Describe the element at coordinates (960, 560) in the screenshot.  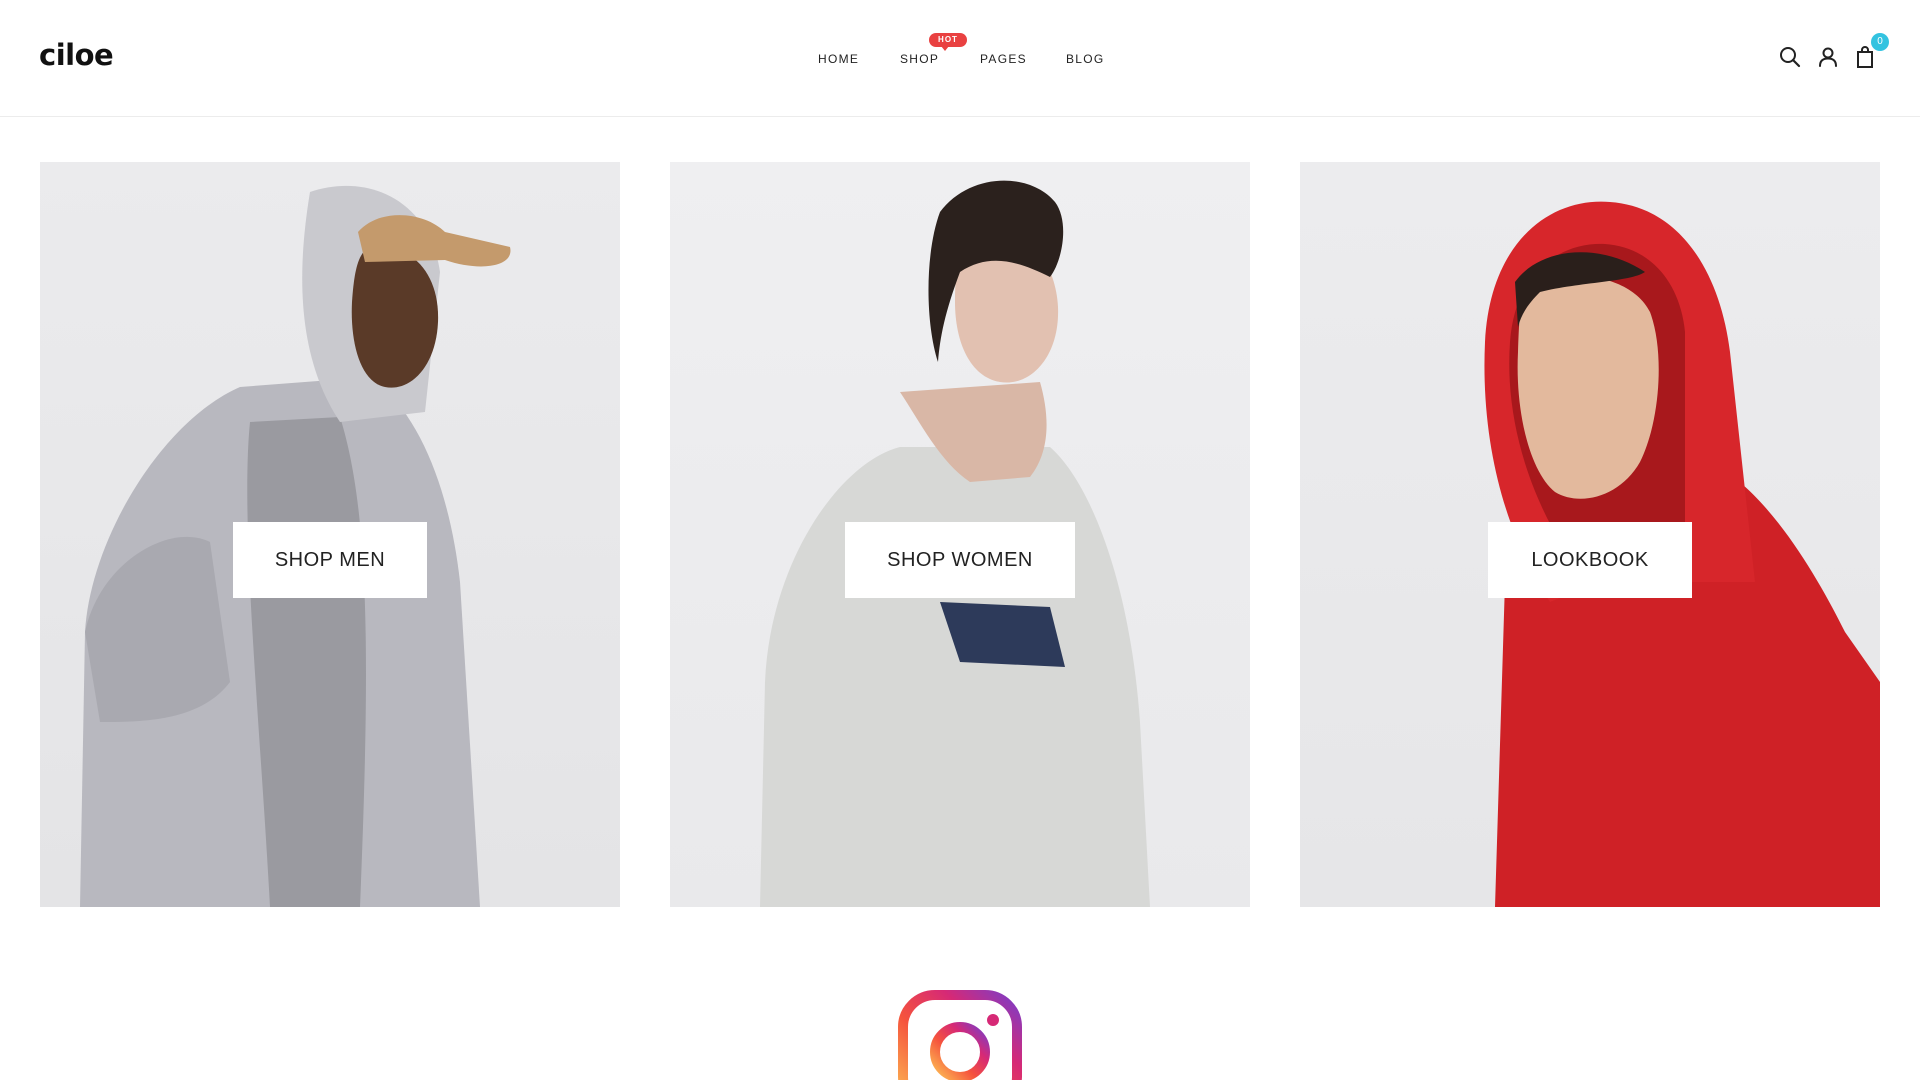
I see `shop-women-button: SHOP WOMEN` at that location.